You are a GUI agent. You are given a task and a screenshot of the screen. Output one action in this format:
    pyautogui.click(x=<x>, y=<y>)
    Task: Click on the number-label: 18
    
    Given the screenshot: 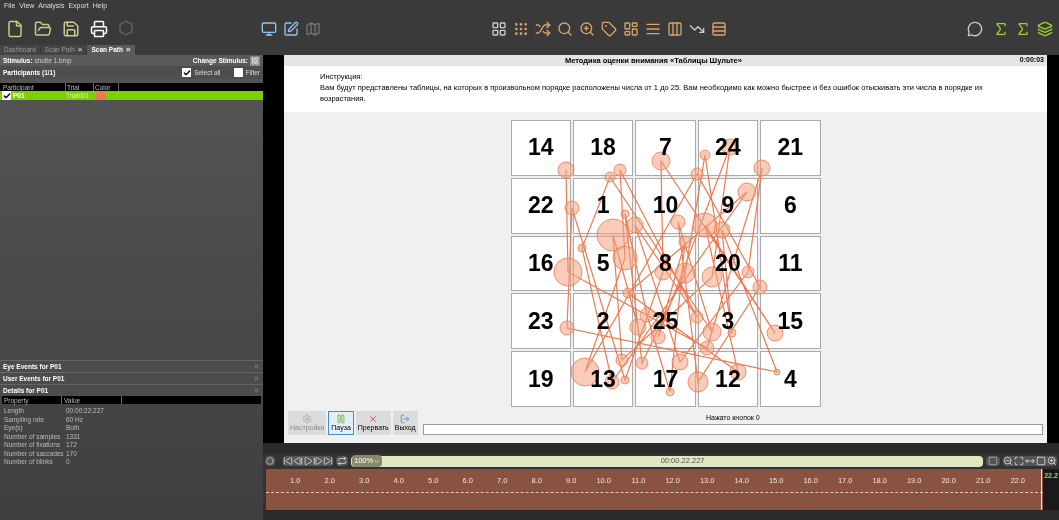 What is the action you would take?
    pyautogui.click(x=603, y=148)
    